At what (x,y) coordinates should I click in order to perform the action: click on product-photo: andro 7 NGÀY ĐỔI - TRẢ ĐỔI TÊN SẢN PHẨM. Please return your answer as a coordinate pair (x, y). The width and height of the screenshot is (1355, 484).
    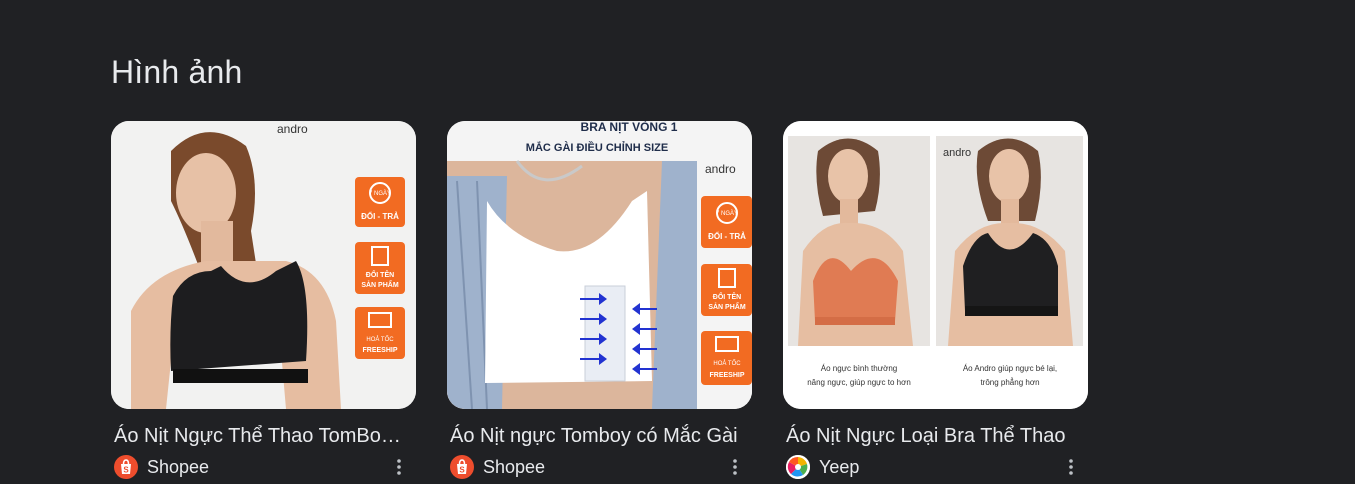
    Looking at the image, I should click on (263, 265).